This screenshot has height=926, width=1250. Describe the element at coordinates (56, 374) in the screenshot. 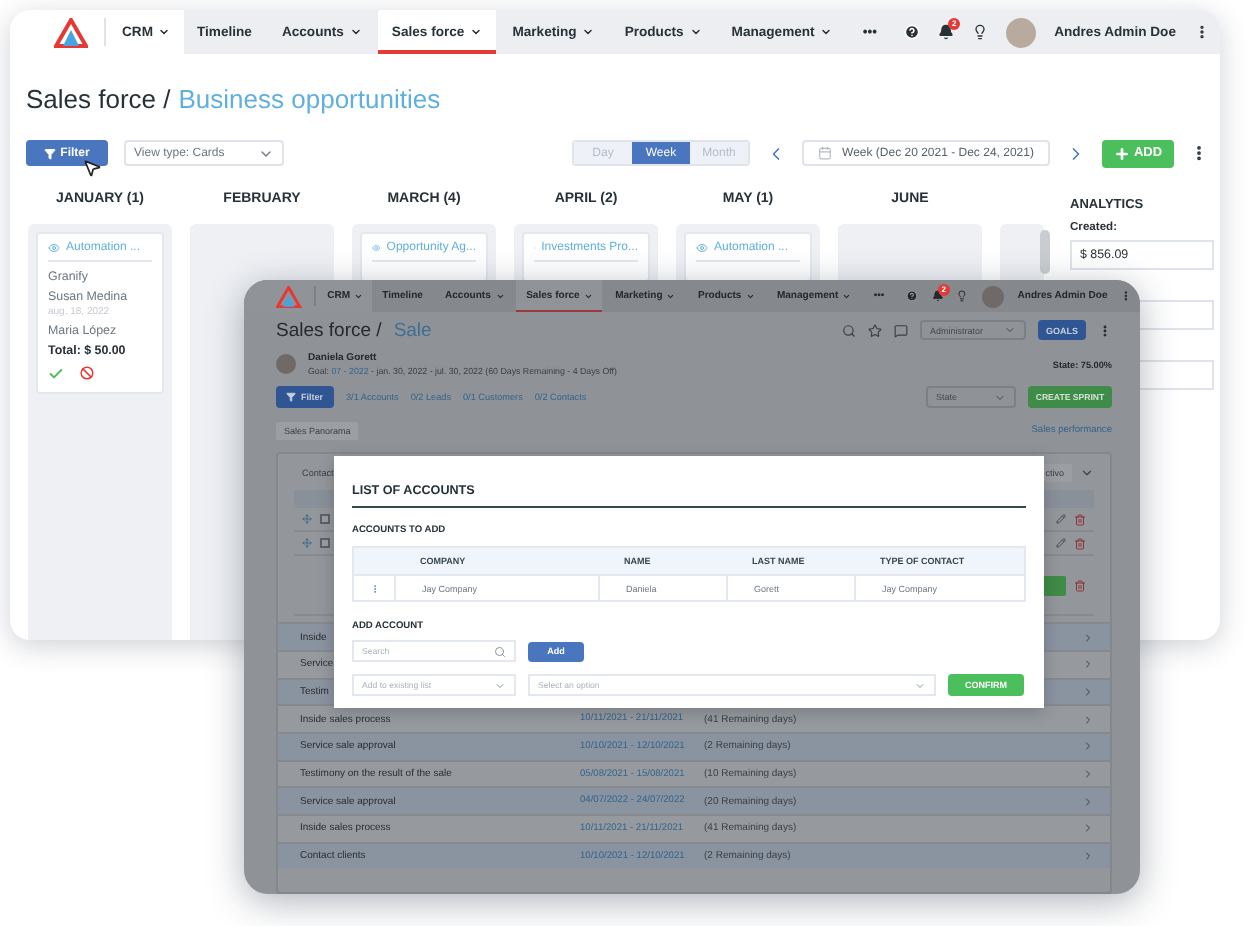

I see `check-icon` at that location.